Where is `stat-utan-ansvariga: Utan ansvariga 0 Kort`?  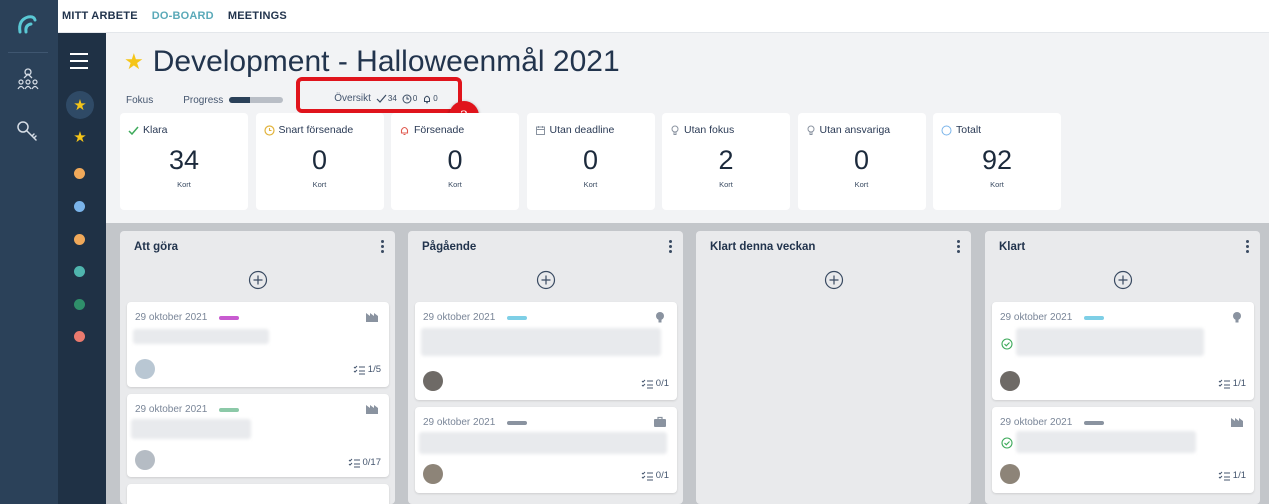 stat-utan-ansvariga: Utan ansvariga 0 Kort is located at coordinates (861, 161).